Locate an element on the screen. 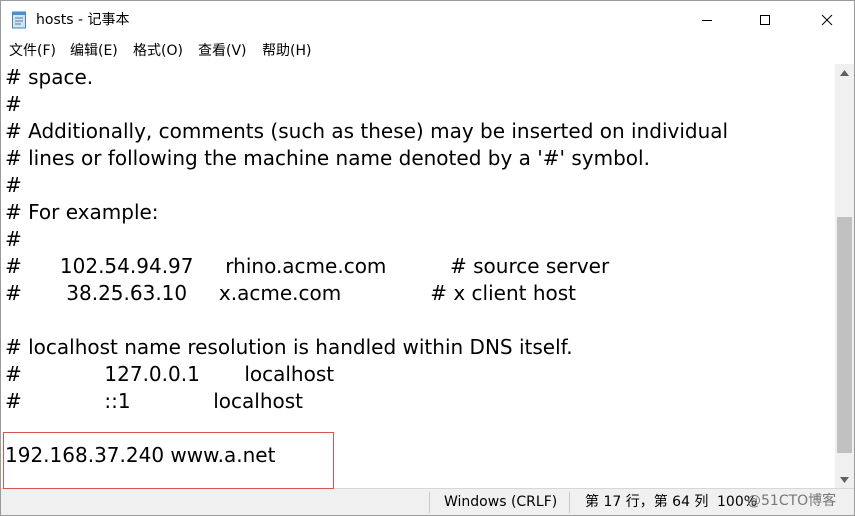 This screenshot has width=855, height=516. text-line: # ::1 localhost is located at coordinates (154, 401).